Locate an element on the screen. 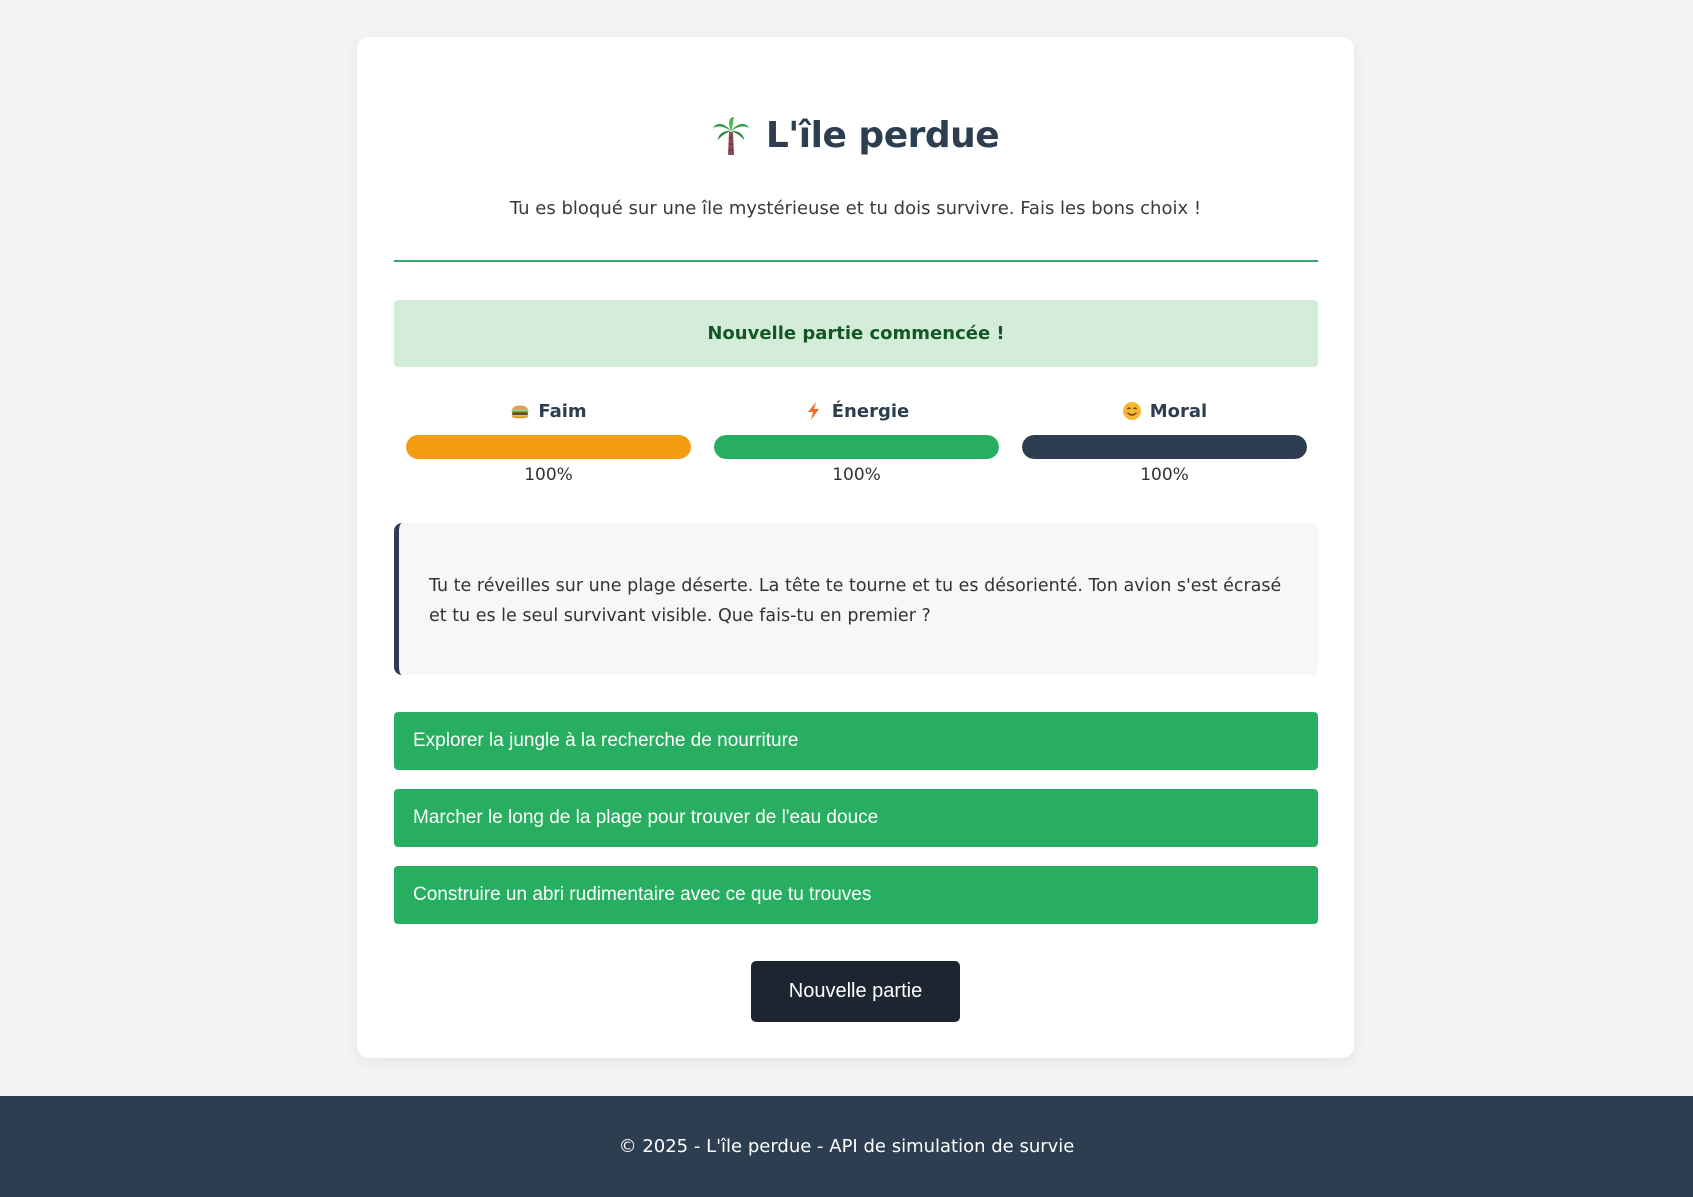  stat-faim: Faim 100% is located at coordinates (548, 441).